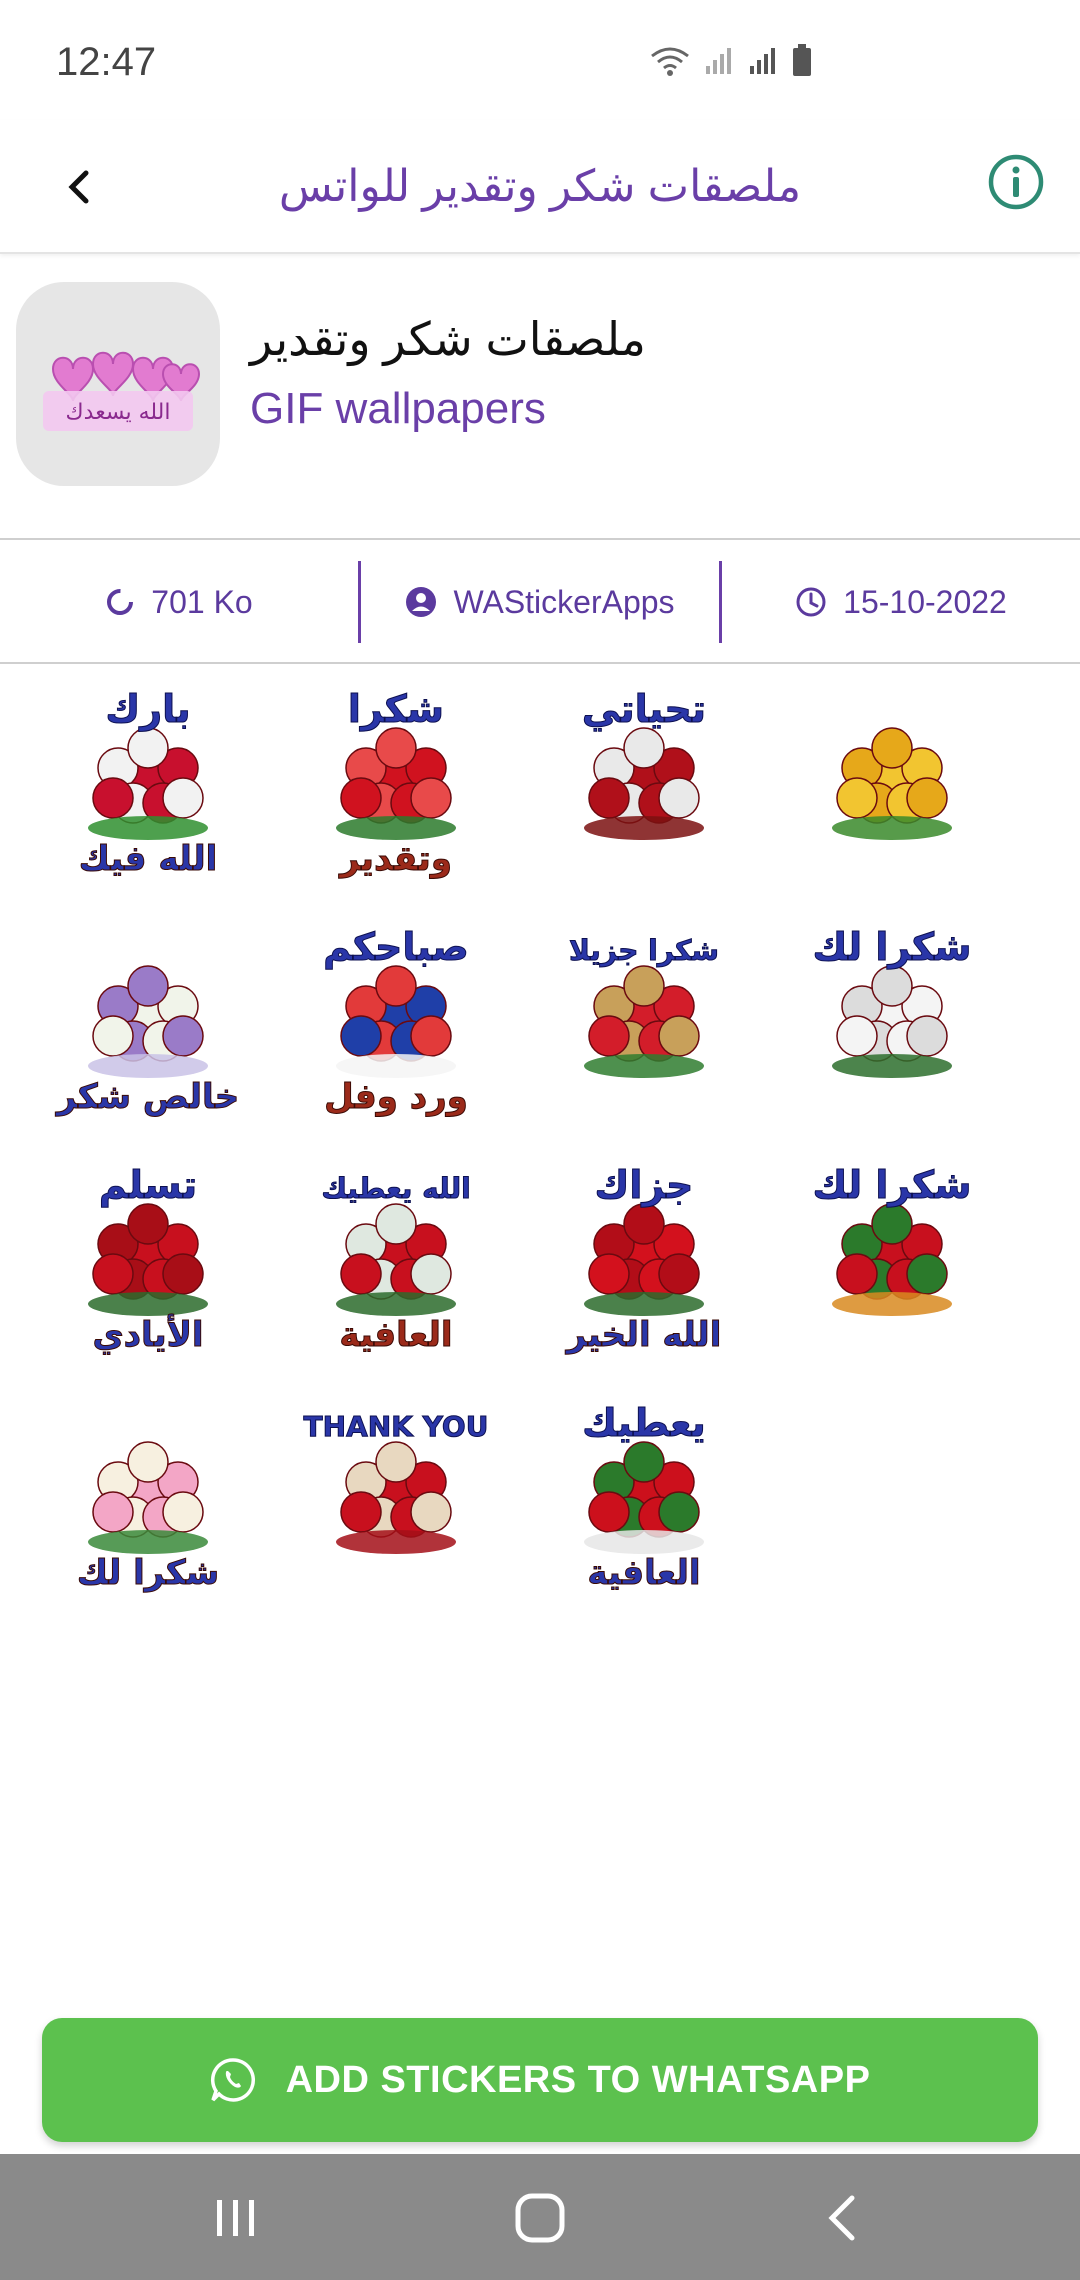 This screenshot has height=2280, width=1080. Describe the element at coordinates (106, 62) in the screenshot. I see `status-time: 12:47` at that location.